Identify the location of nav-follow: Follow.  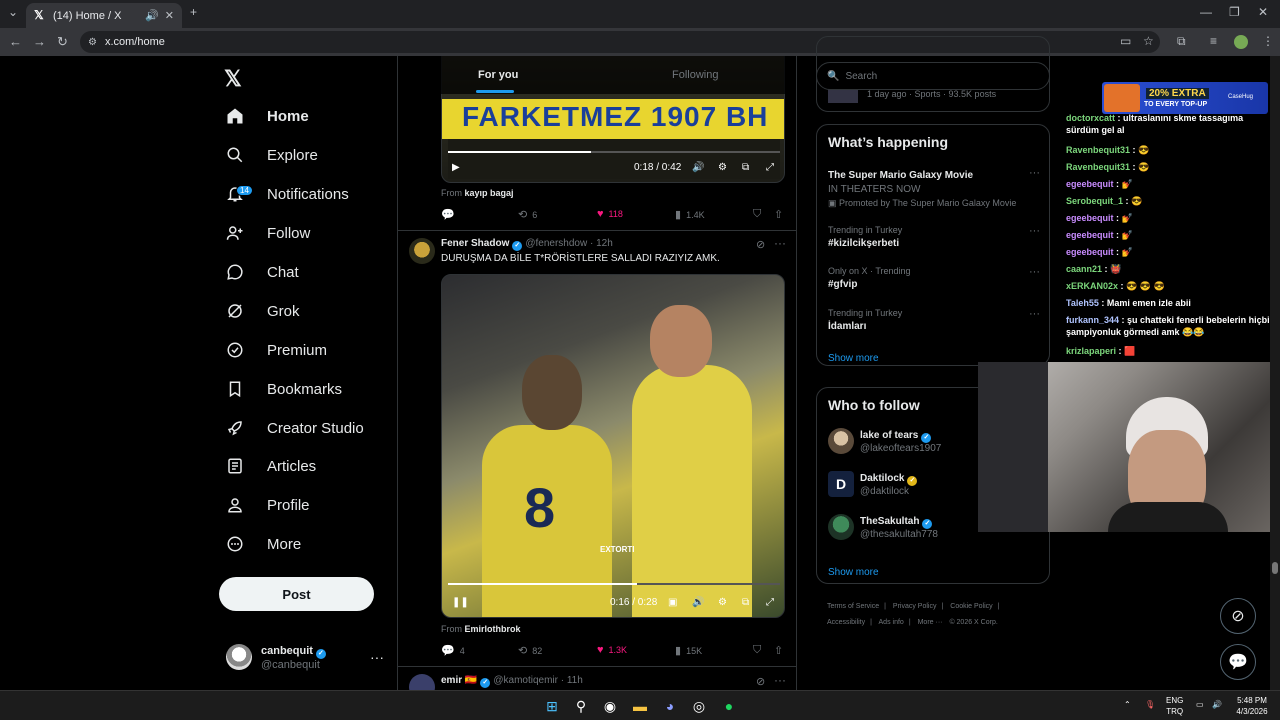
(268, 233).